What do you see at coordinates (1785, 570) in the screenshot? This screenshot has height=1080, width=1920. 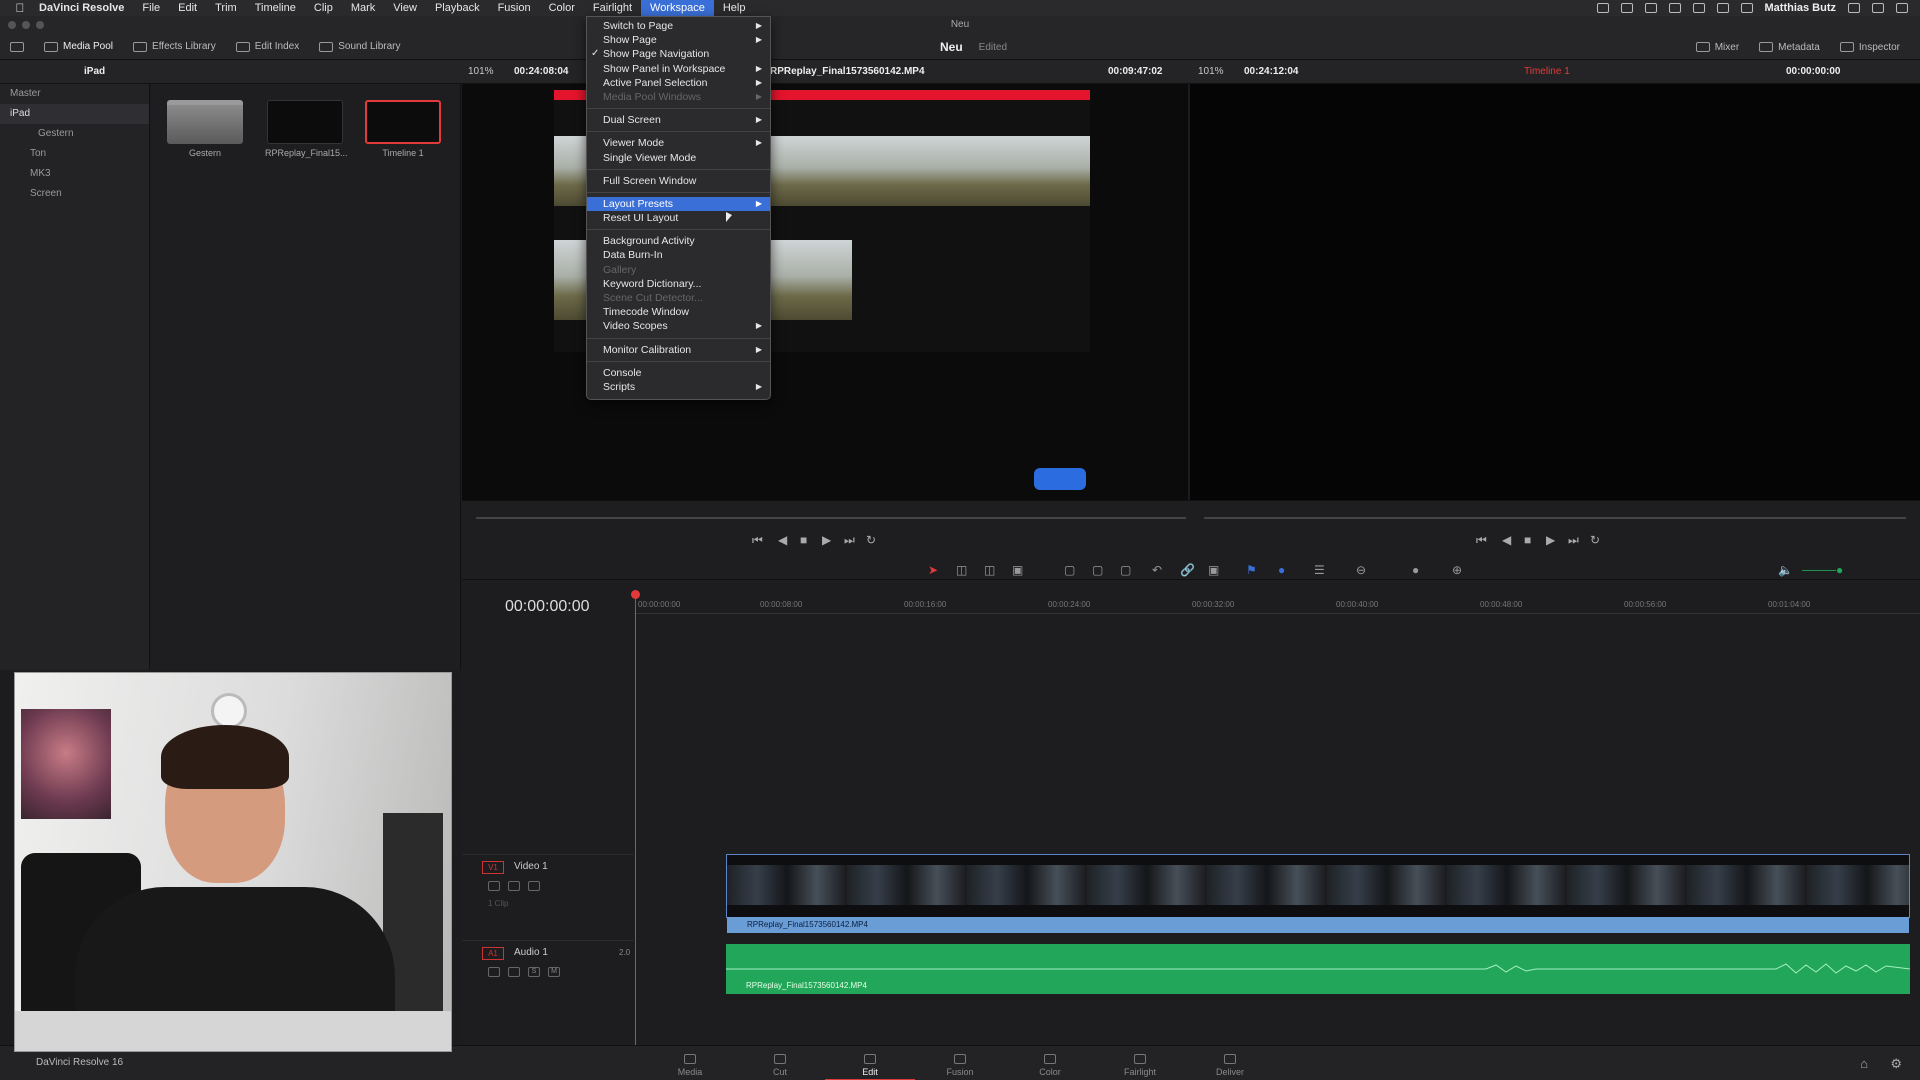 I see `speaker-icon: 🔈` at bounding box center [1785, 570].